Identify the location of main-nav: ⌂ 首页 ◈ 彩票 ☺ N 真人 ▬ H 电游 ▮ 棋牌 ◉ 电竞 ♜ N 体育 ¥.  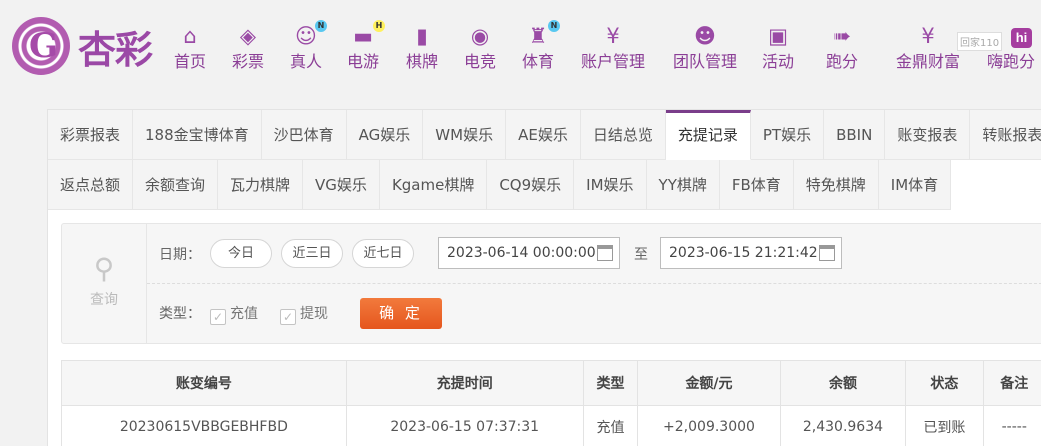
(600, 47).